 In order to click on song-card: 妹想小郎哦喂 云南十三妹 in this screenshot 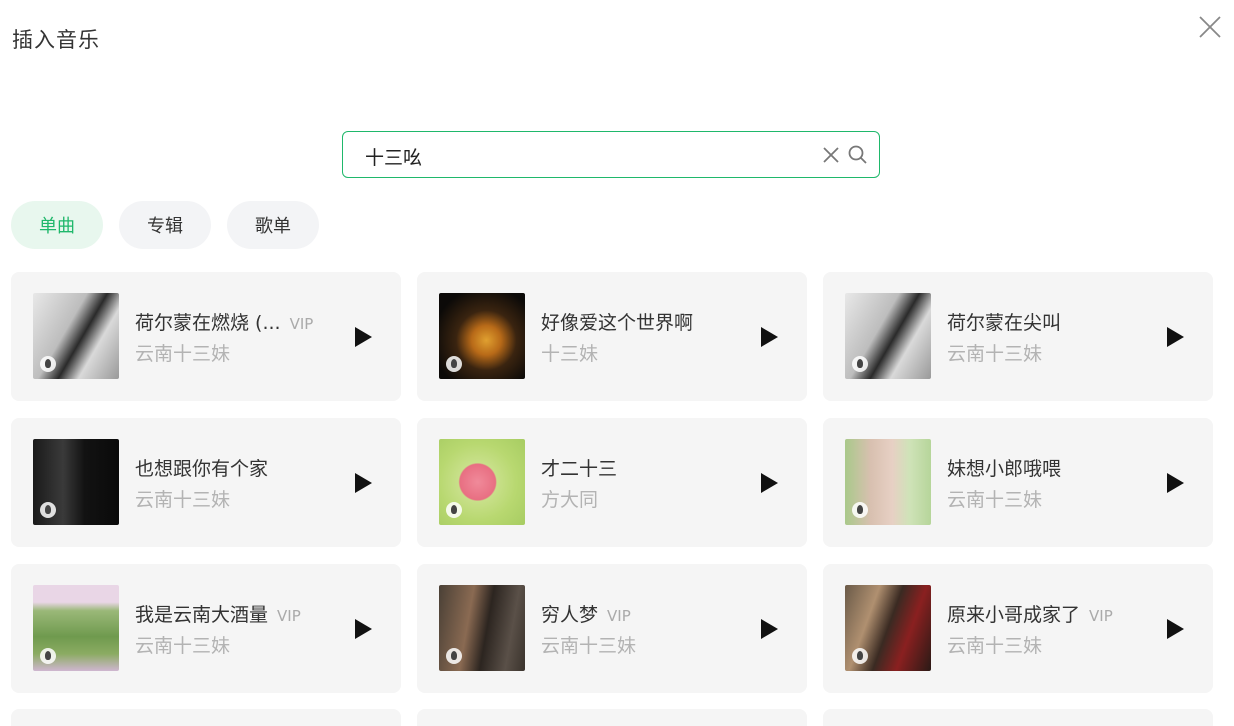, I will do `click(1018, 482)`.